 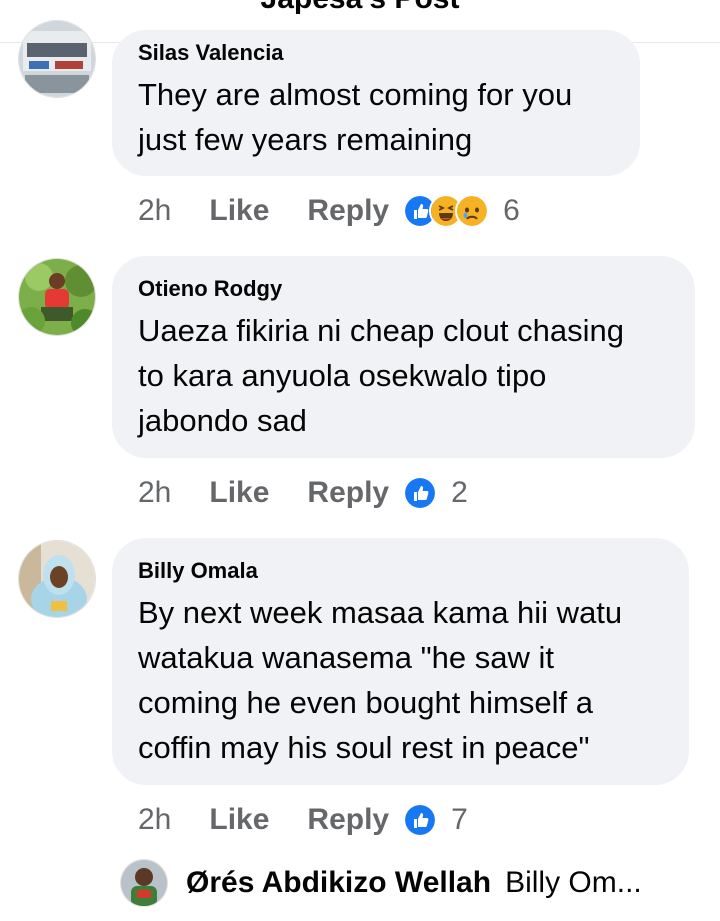 I want to click on reaction-count: 7, so click(x=459, y=820).